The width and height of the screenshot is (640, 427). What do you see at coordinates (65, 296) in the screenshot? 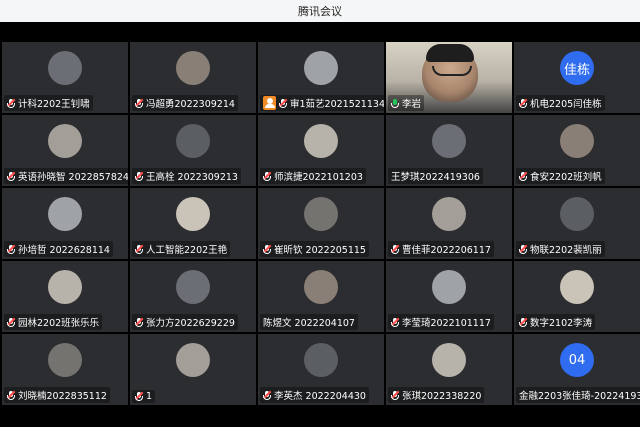
I see `participant-tile: 园林2202班张乐乐` at bounding box center [65, 296].